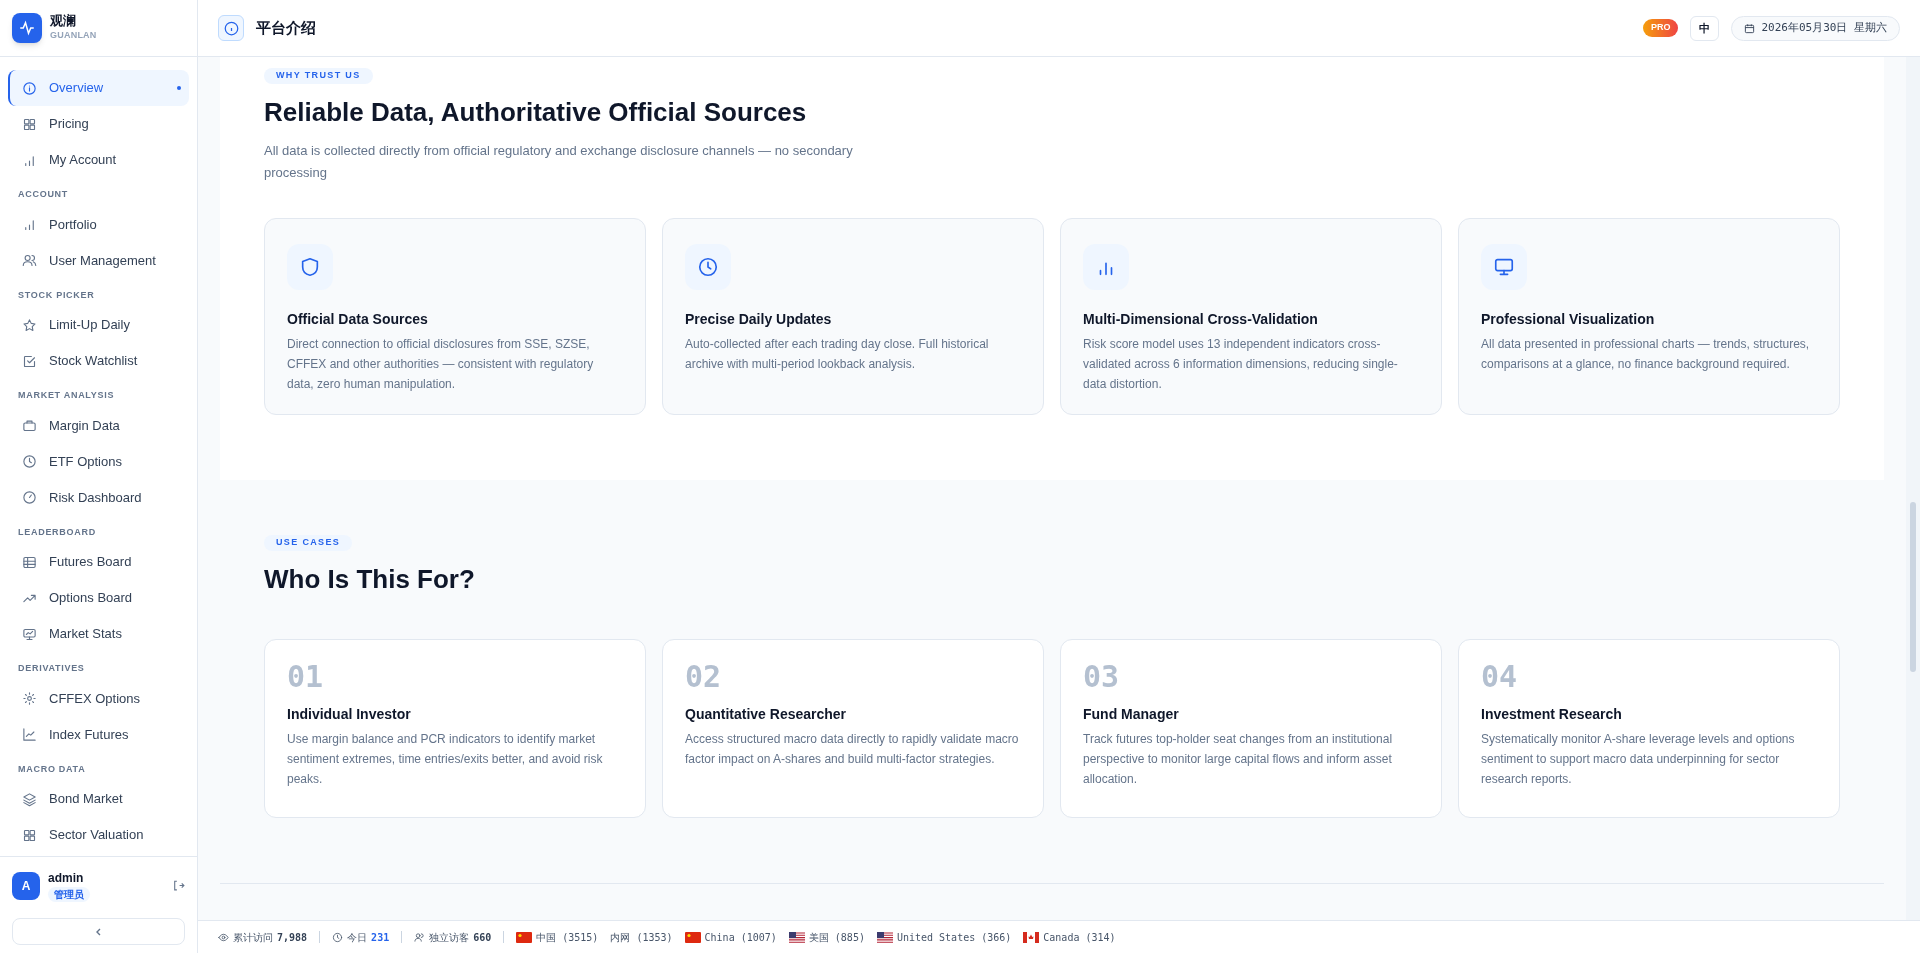 Image resolution: width=1920 pixels, height=953 pixels. What do you see at coordinates (29, 325) in the screenshot?
I see `star-icon` at bounding box center [29, 325].